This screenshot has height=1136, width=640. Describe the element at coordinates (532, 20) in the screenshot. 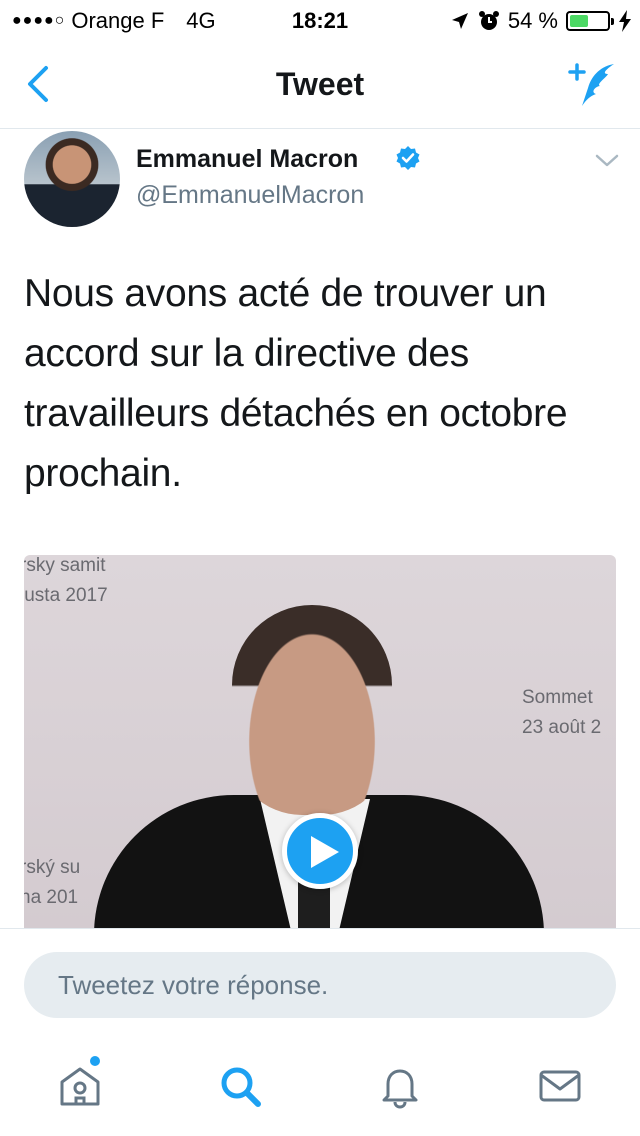

I see `battery-percent: 54 %` at that location.